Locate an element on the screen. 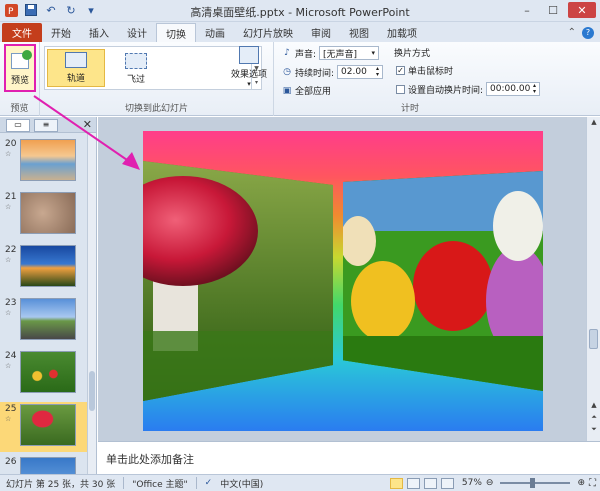  eggs-picture is located at coordinates (443, 281).